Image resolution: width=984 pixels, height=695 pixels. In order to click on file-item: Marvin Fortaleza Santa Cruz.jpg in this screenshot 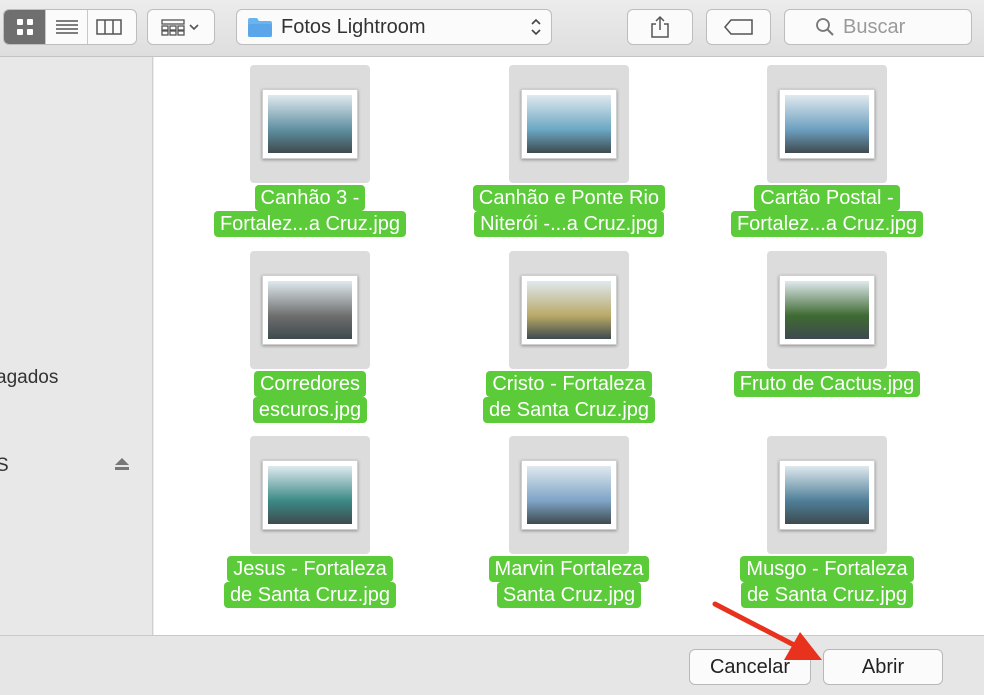, I will do `click(542, 524)`.